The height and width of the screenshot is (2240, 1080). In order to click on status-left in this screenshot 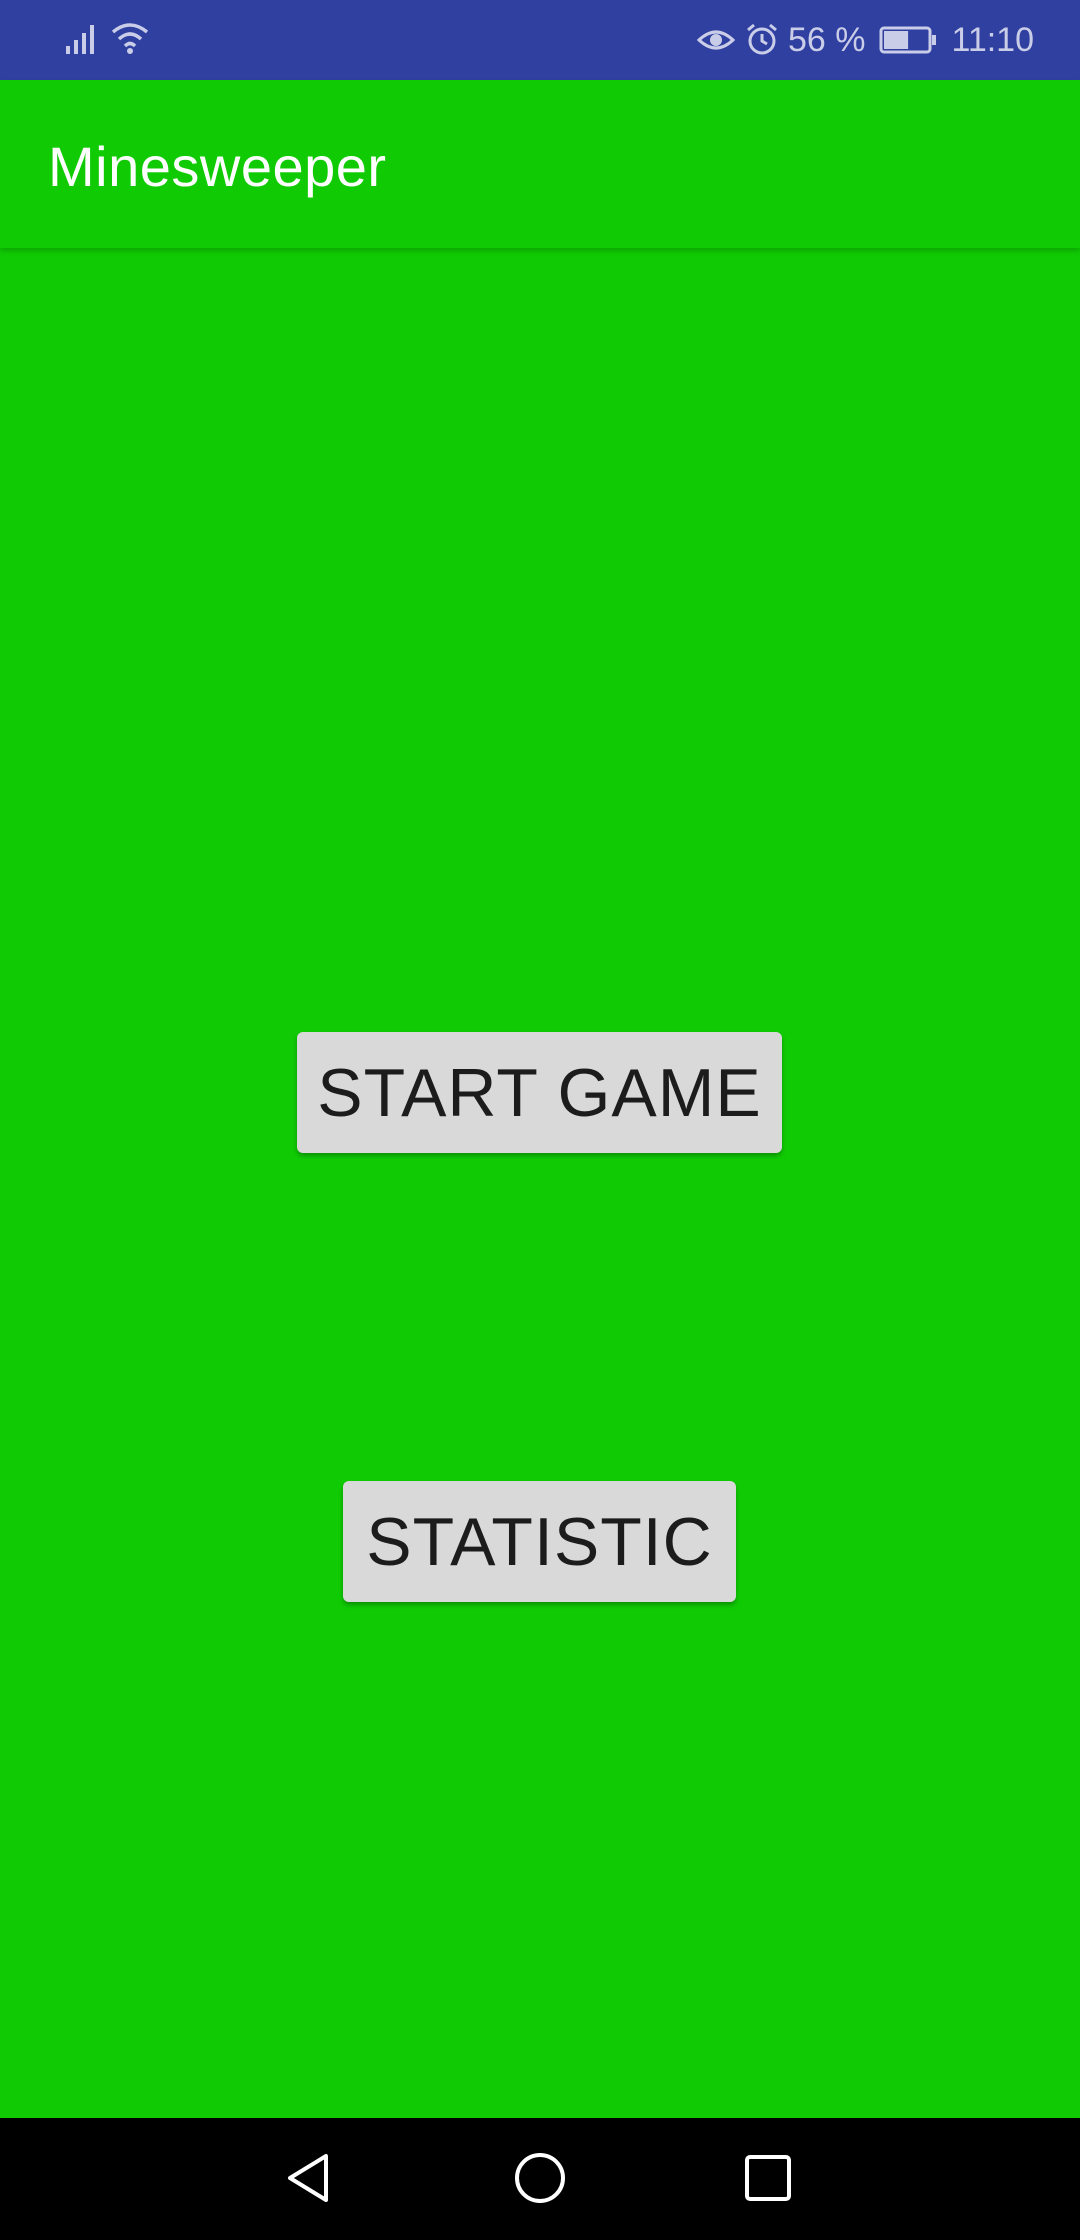, I will do `click(107, 38)`.